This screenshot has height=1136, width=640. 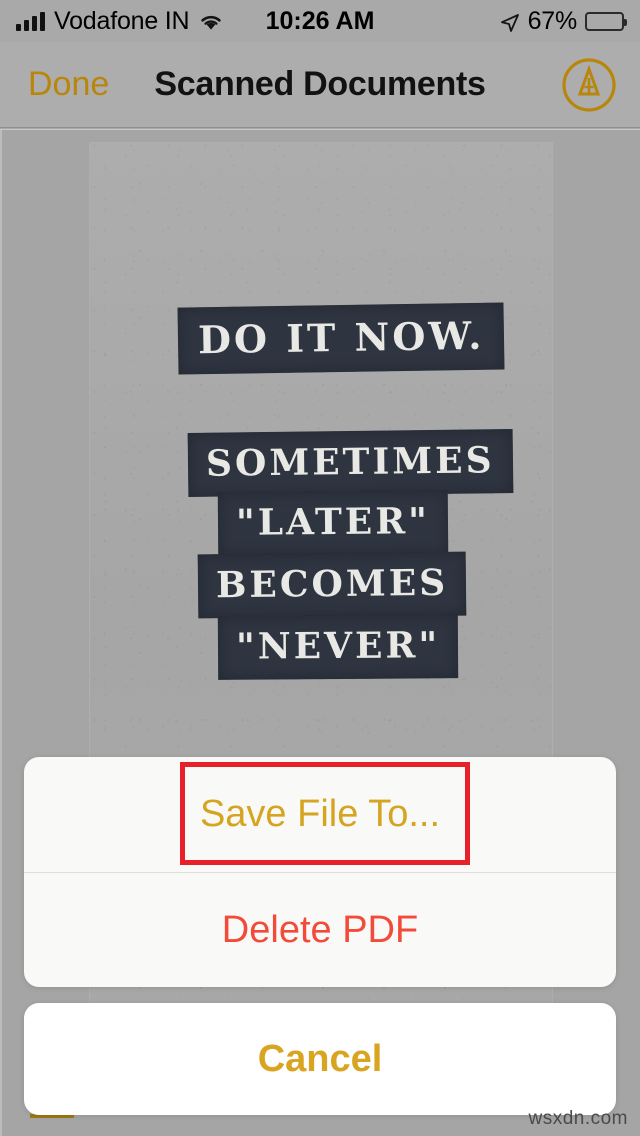 What do you see at coordinates (338, 647) in the screenshot?
I see `scan-text-line: "NEVER"` at bounding box center [338, 647].